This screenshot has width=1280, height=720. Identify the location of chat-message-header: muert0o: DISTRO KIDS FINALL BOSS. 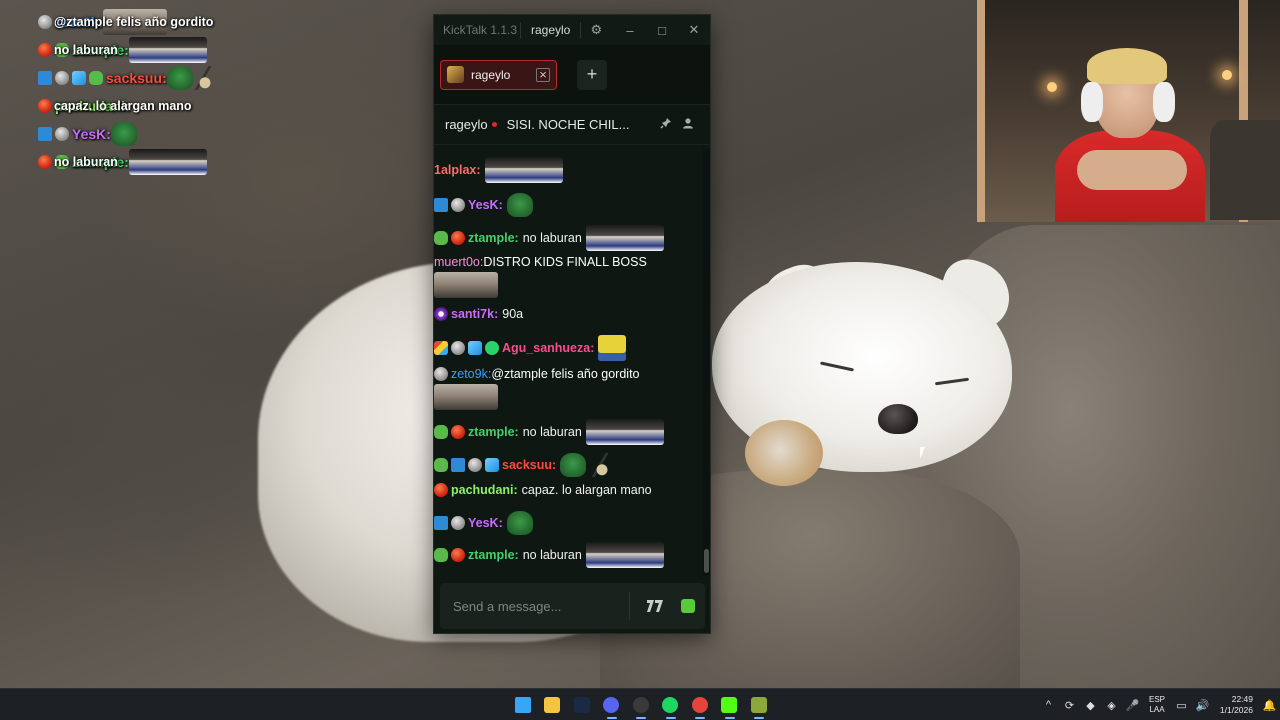
(540, 262).